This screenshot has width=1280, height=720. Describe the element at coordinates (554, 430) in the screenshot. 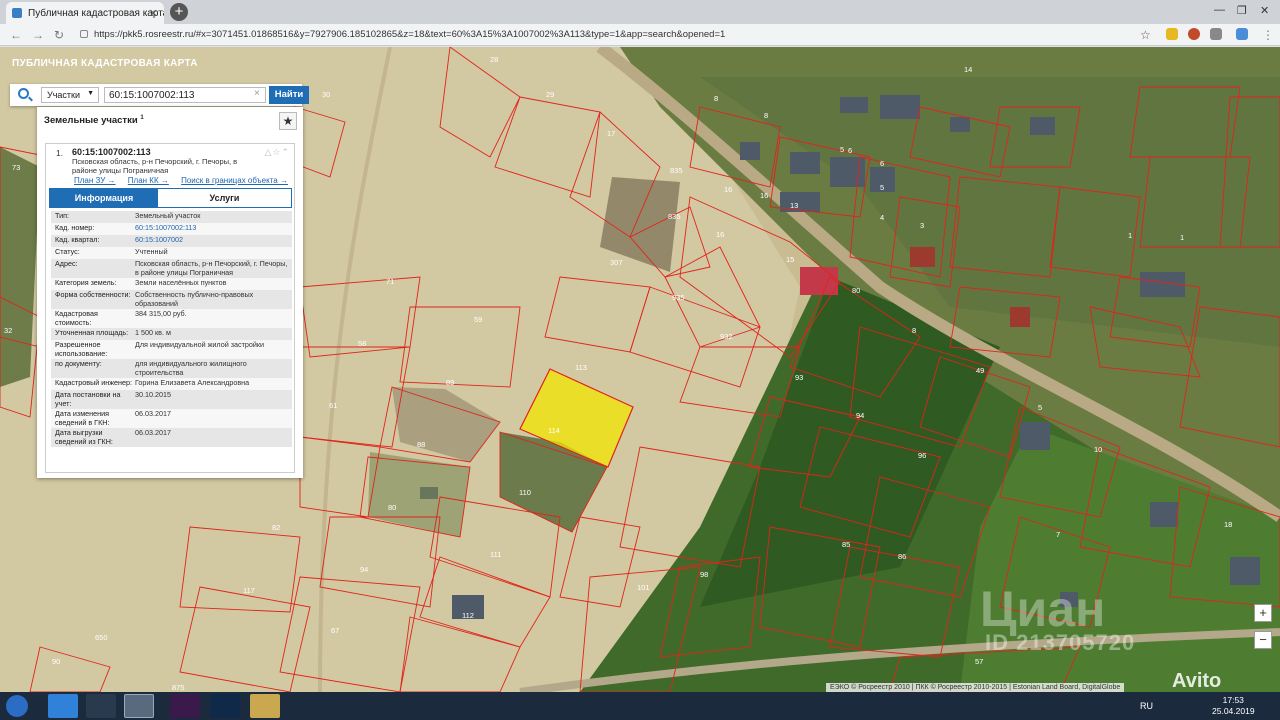

I see `plot-label: 114` at that location.